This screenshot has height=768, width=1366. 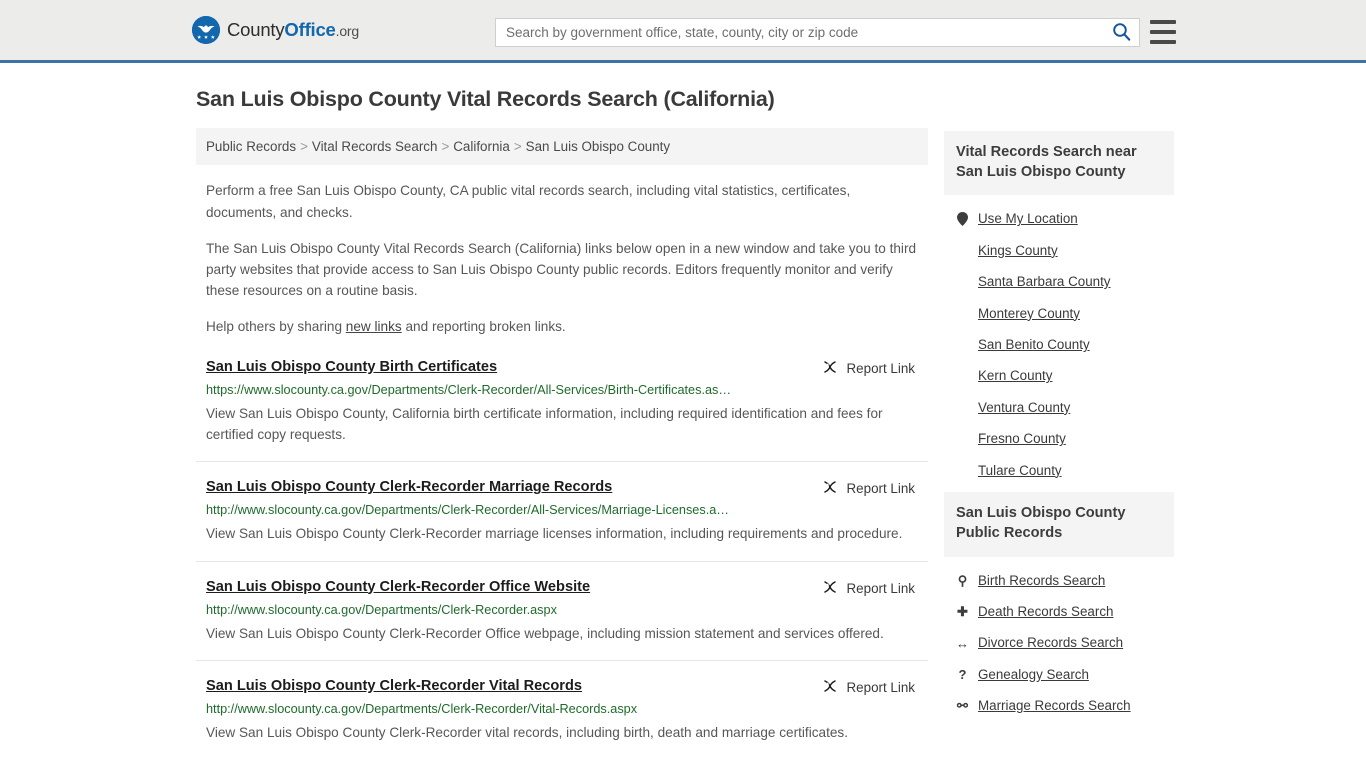 I want to click on nearby-county-label: Kings County, so click(x=1018, y=250).